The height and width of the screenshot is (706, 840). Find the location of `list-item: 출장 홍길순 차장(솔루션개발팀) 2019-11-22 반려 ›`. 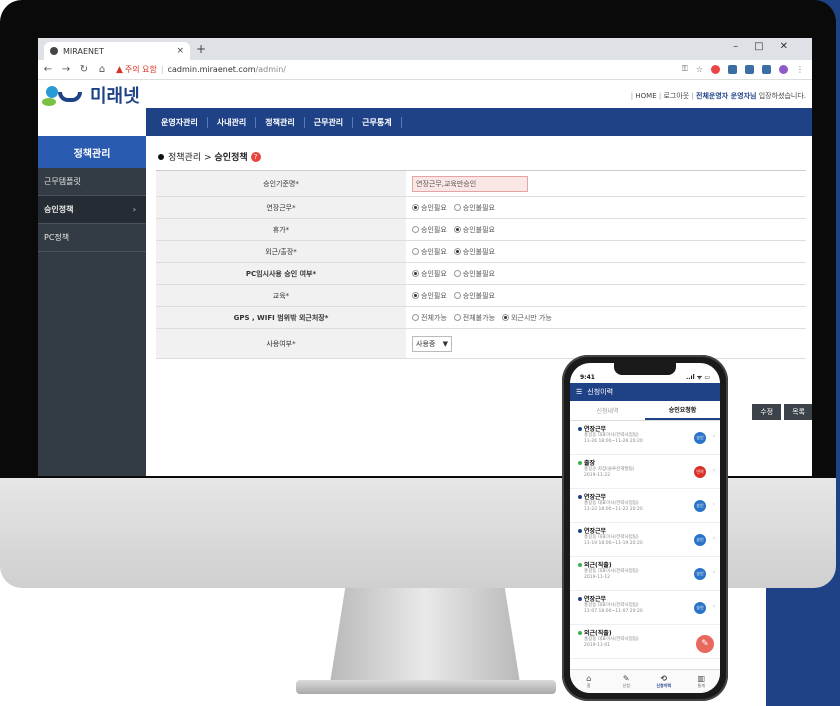

list-item: 출장 홍길순 차장(솔루션개발팀) 2019-11-22 반려 › is located at coordinates (645, 472).